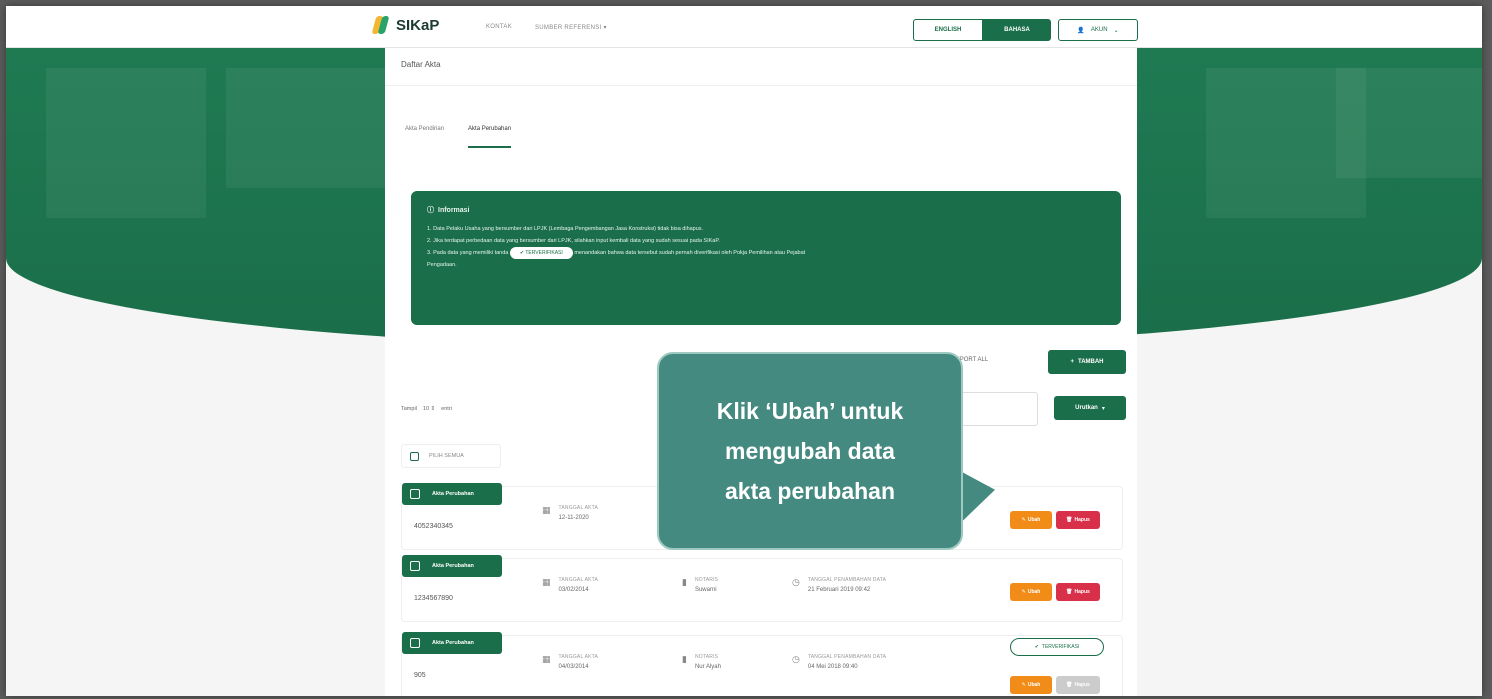 The height and width of the screenshot is (699, 1492). Describe the element at coordinates (701, 662) in the screenshot. I see `notaris: ▮ NOTARIS Nur Alyah` at that location.